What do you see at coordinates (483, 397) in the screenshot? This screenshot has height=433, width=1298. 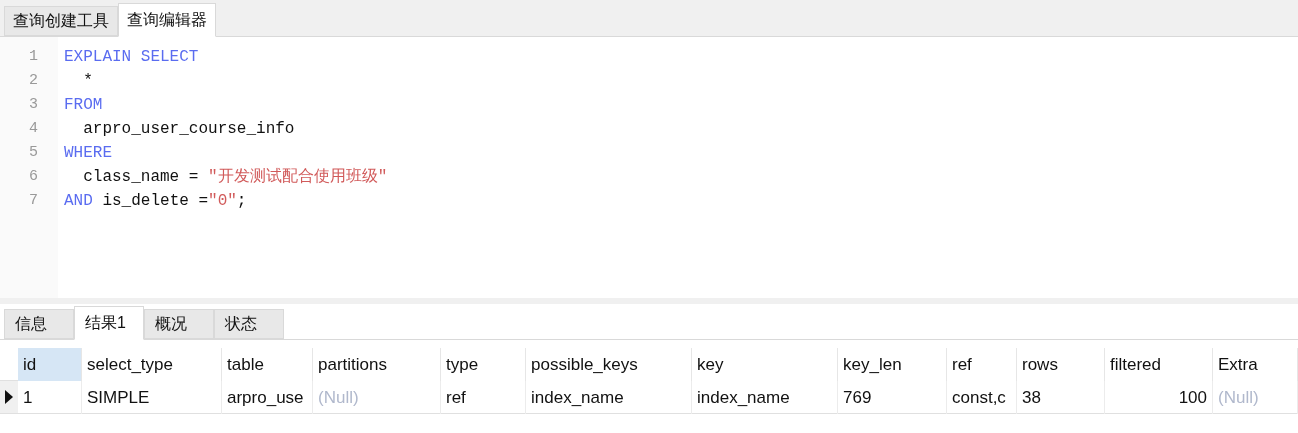 I see `table-cell: ref` at bounding box center [483, 397].